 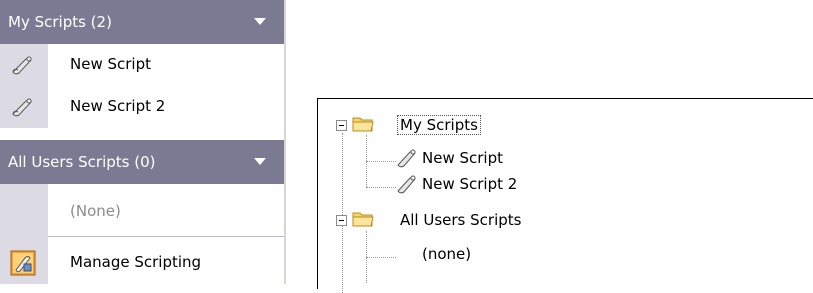 I want to click on all-users-scripts-header: All Users Scripts (0), so click(x=142, y=162).